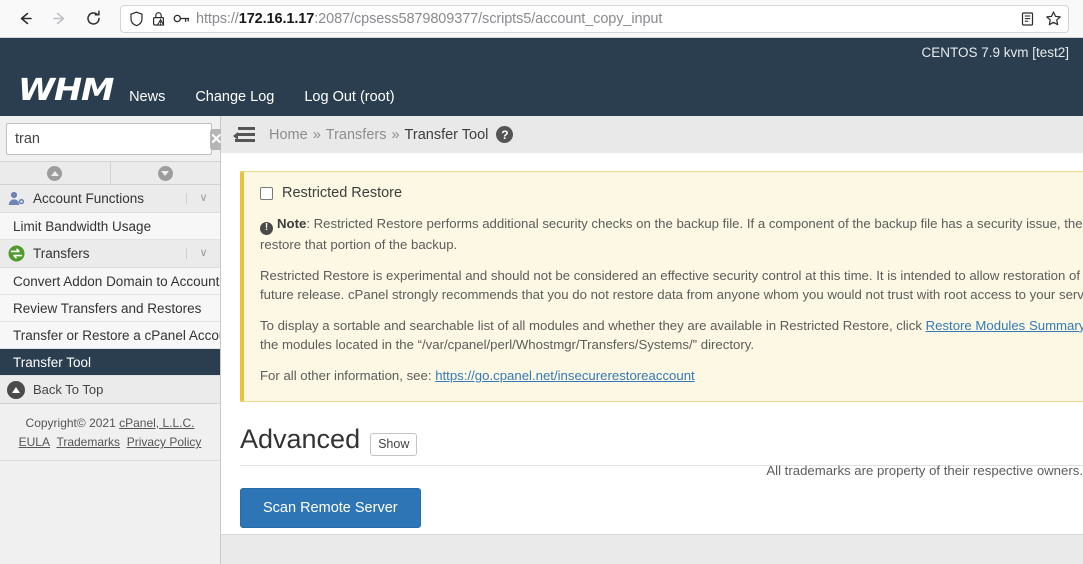  I want to click on sidebar-item-label: Transfer or Restore a cPanel Account, so click(116, 335).